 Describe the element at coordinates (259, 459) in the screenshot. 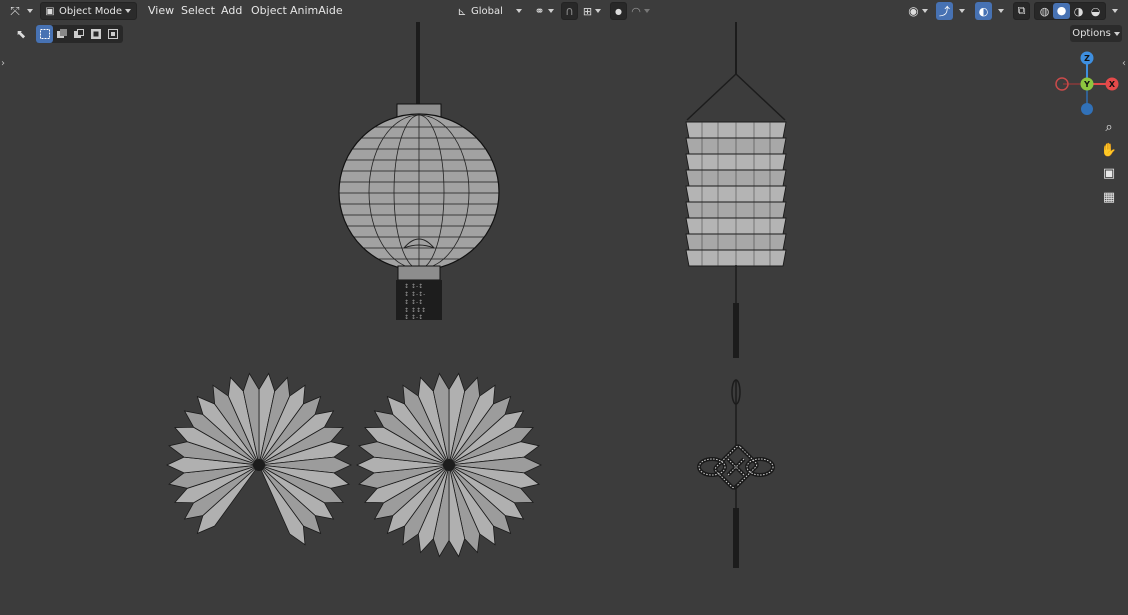

I see `paper-fan-left` at that location.